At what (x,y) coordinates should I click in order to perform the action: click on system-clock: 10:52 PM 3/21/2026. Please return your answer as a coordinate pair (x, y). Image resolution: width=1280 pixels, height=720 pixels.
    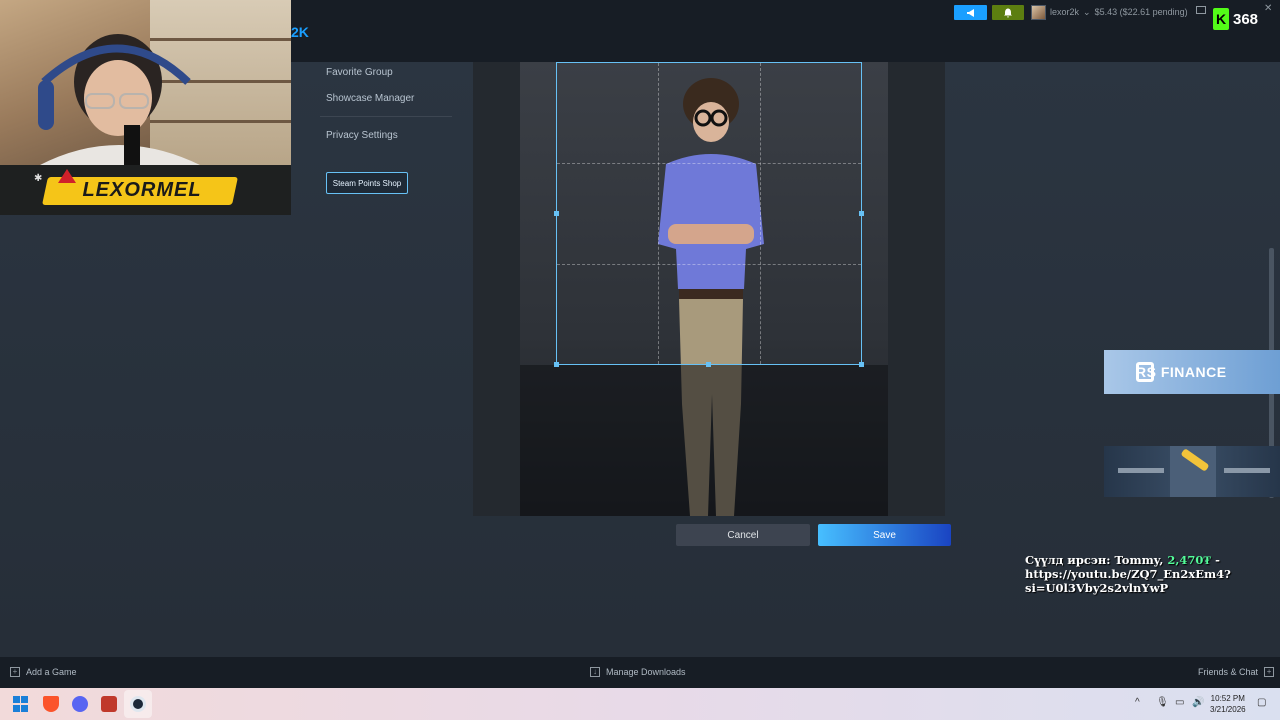
    Looking at the image, I should click on (1228, 704).